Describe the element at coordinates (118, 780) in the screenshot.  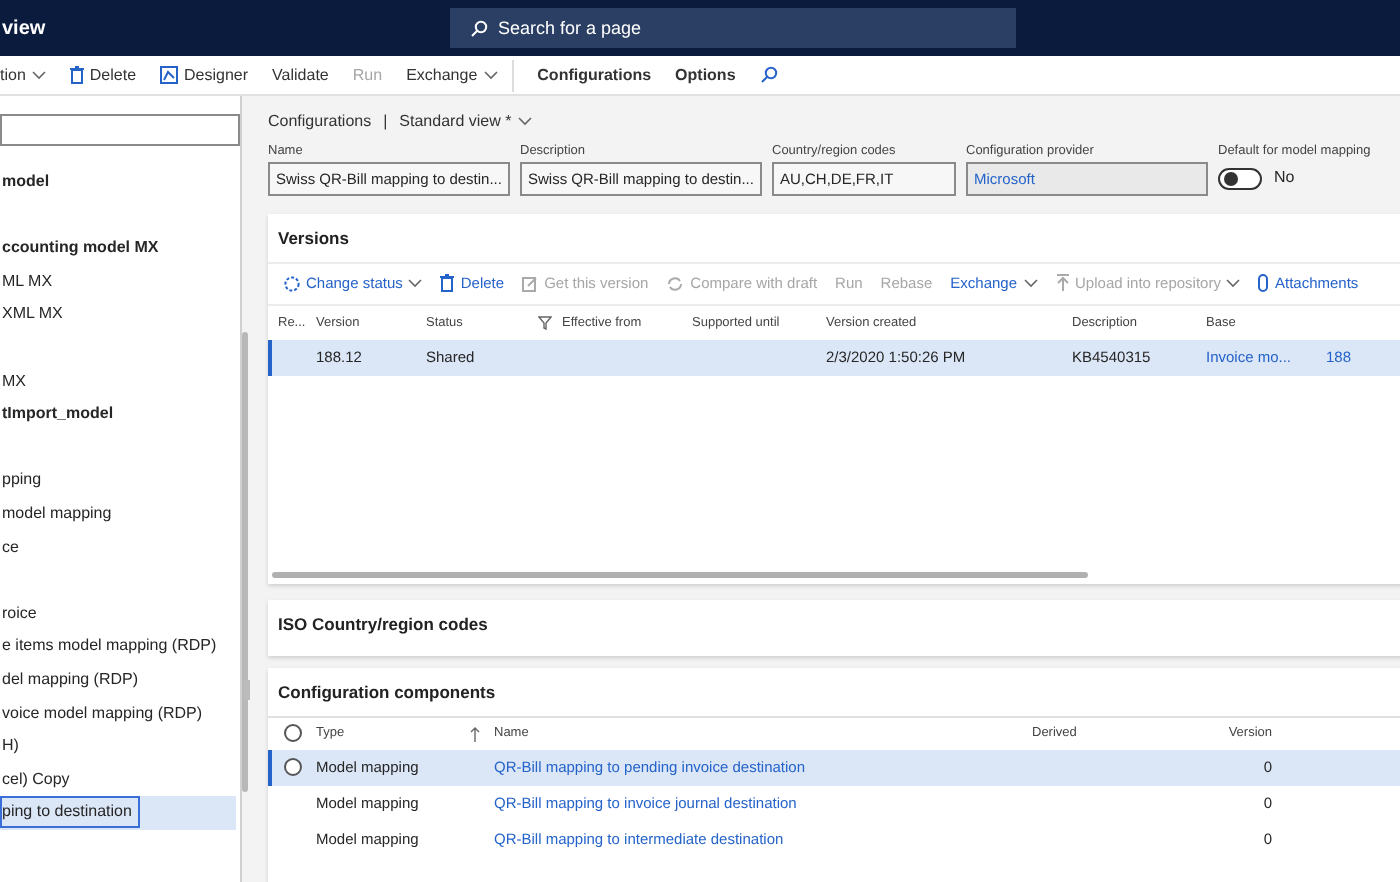
I see `tree-item: cel) Copy` at that location.